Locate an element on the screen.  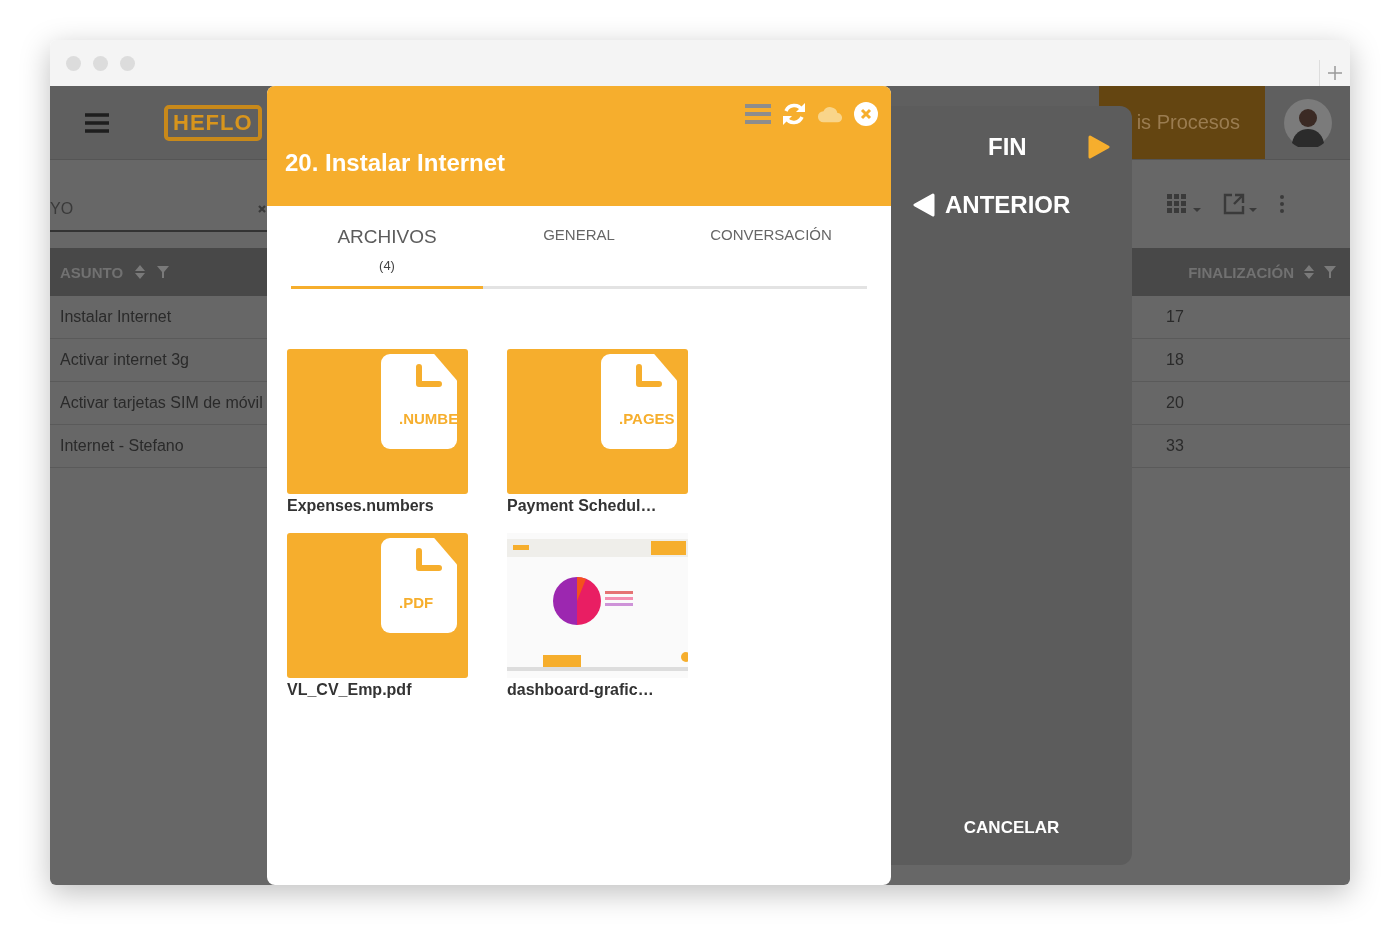
file-name: VL_CV_Emp.pdf is located at coordinates (377, 690).